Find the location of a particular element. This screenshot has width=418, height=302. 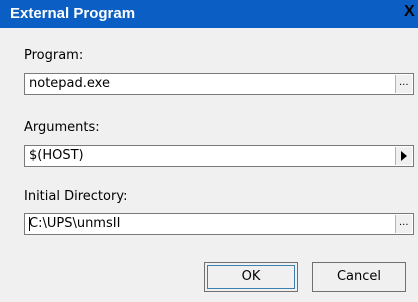

arguments-label: Arguments: is located at coordinates (62, 127).